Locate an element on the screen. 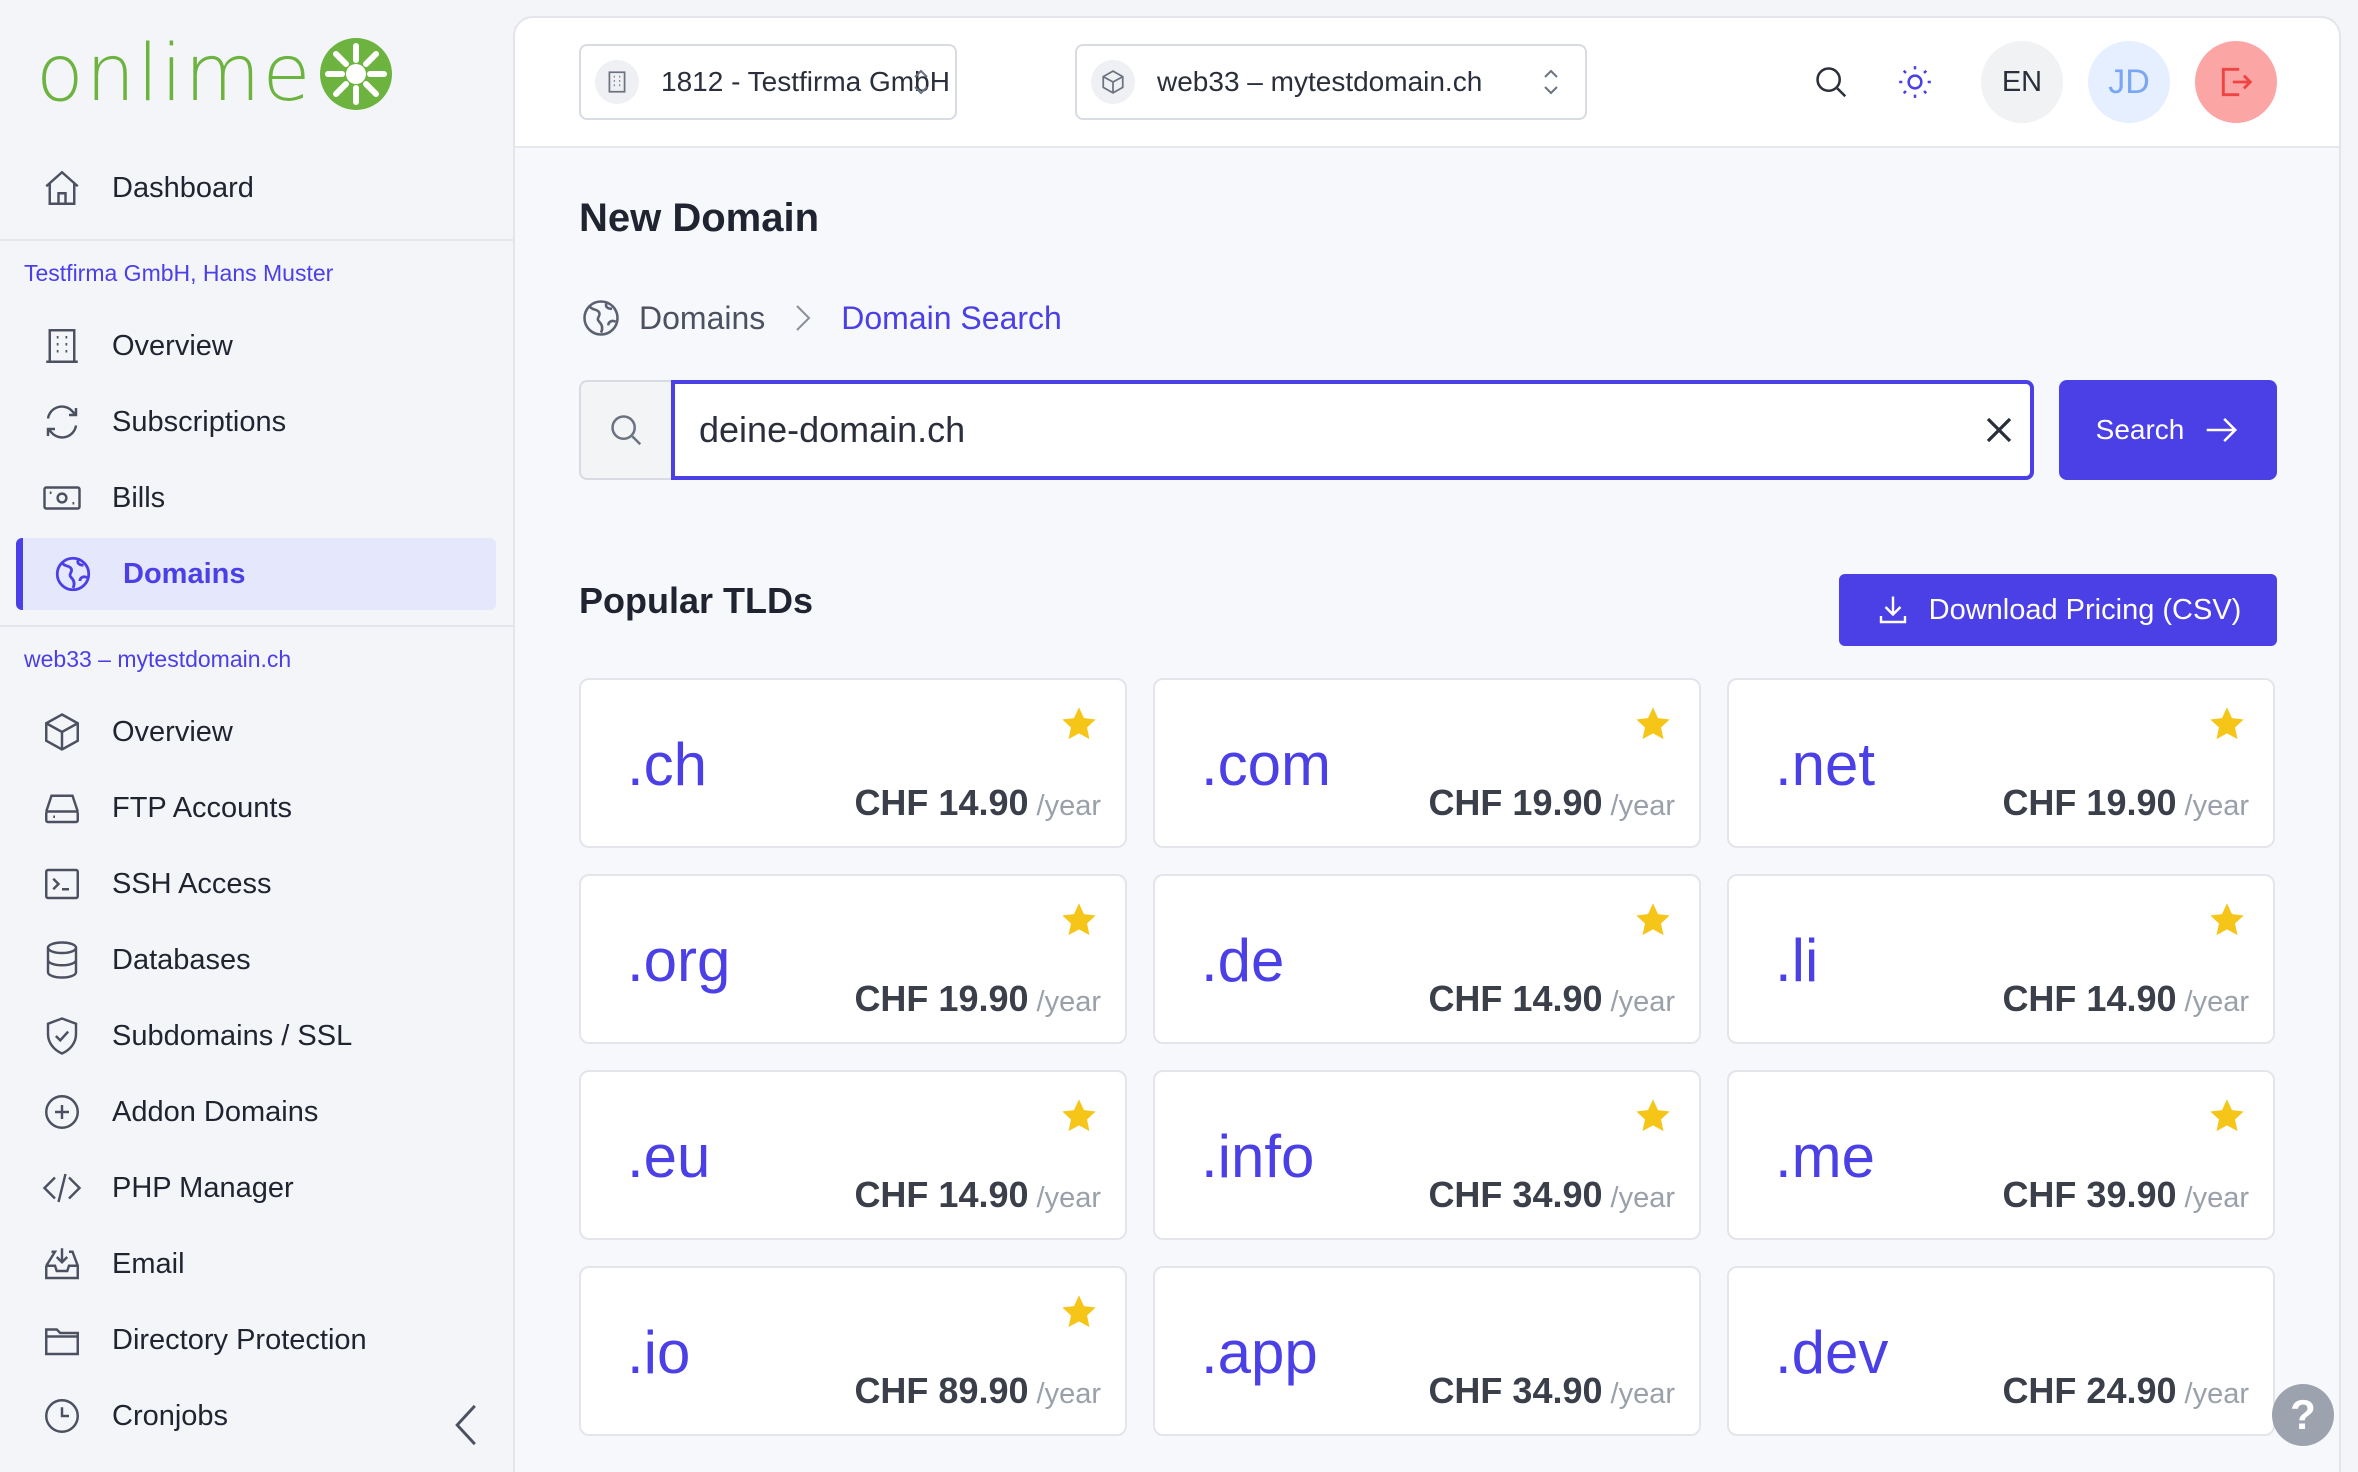 The height and width of the screenshot is (1472, 2358). sidebar-item-label: Overview is located at coordinates (172, 731).